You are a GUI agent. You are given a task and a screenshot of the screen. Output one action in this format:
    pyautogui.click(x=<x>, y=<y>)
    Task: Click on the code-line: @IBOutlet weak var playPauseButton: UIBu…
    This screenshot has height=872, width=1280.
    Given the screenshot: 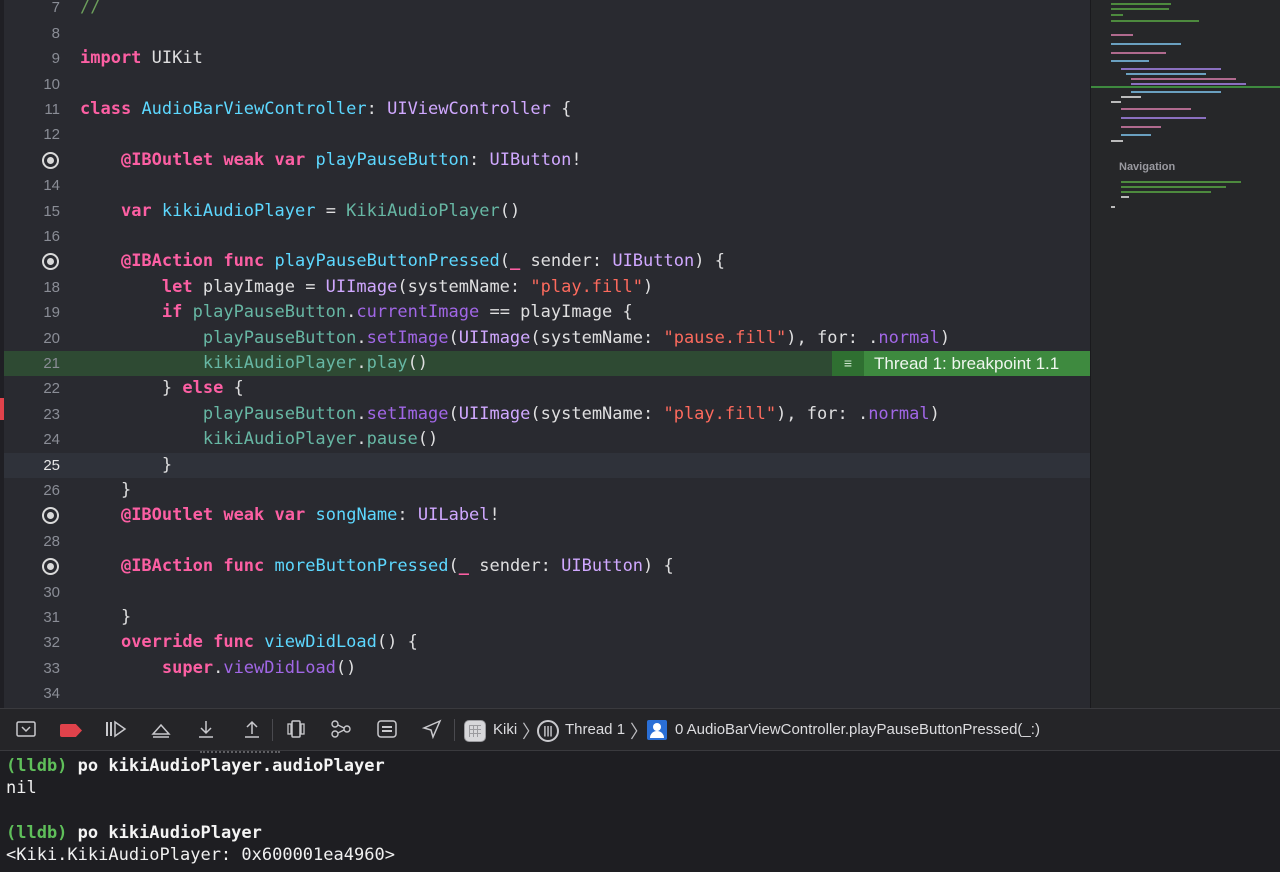 What is the action you would take?
    pyautogui.click(x=547, y=160)
    